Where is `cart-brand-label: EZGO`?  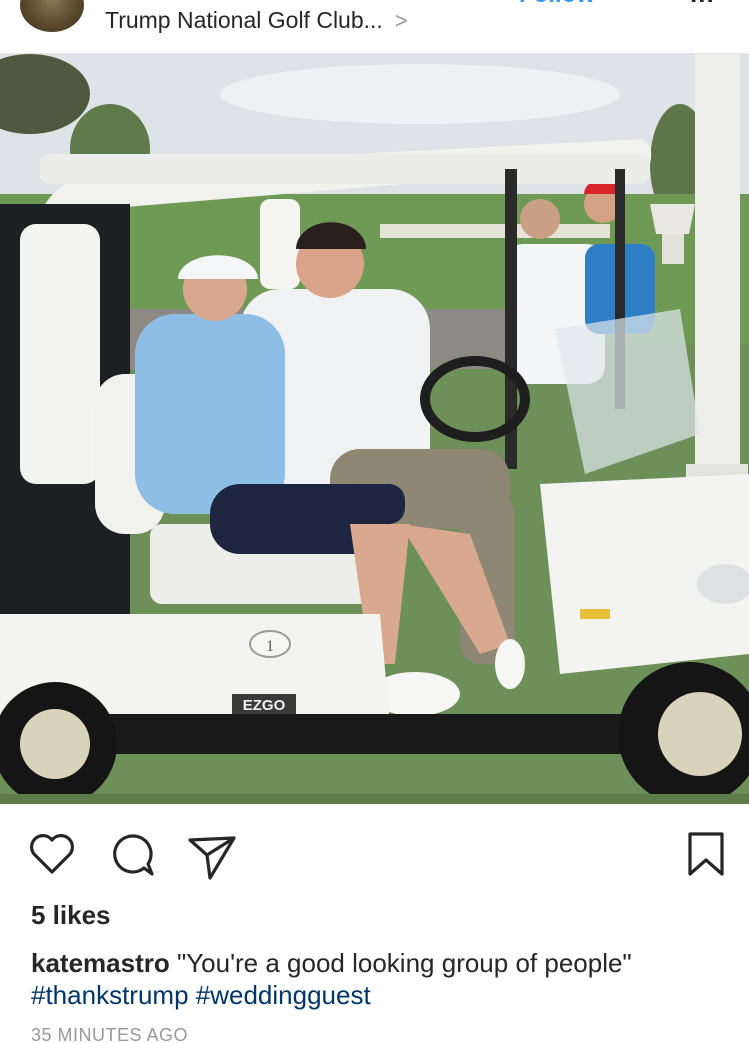
cart-brand-label: EZGO is located at coordinates (264, 705).